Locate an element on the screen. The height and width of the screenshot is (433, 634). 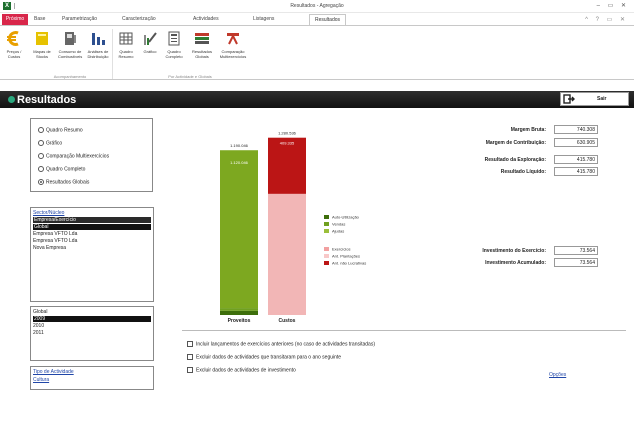
bar-total-label: 1.190.046 is located at coordinates (239, 145).